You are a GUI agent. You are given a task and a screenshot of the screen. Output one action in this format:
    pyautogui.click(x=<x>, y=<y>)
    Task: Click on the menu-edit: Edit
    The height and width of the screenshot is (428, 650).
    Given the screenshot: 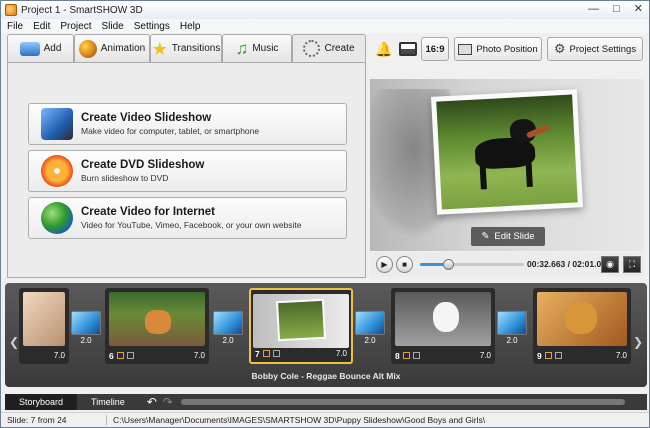 What is the action you would take?
    pyautogui.click(x=41, y=26)
    